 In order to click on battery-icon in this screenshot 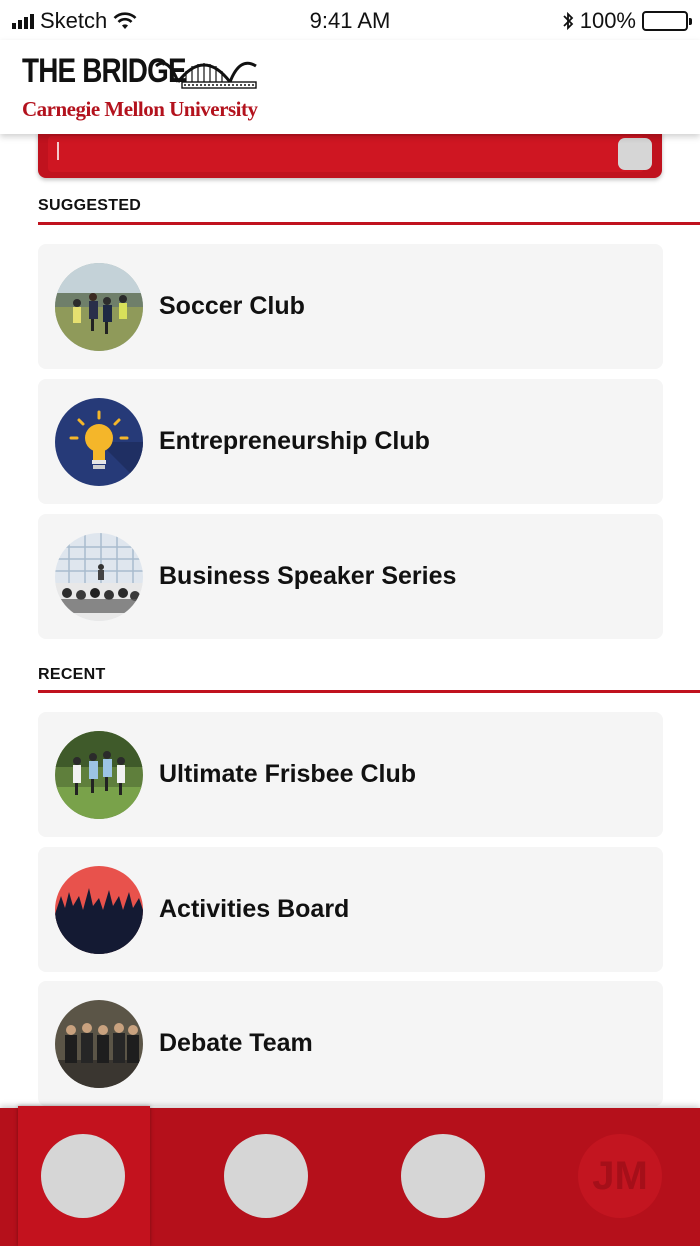, I will do `click(667, 21)`.